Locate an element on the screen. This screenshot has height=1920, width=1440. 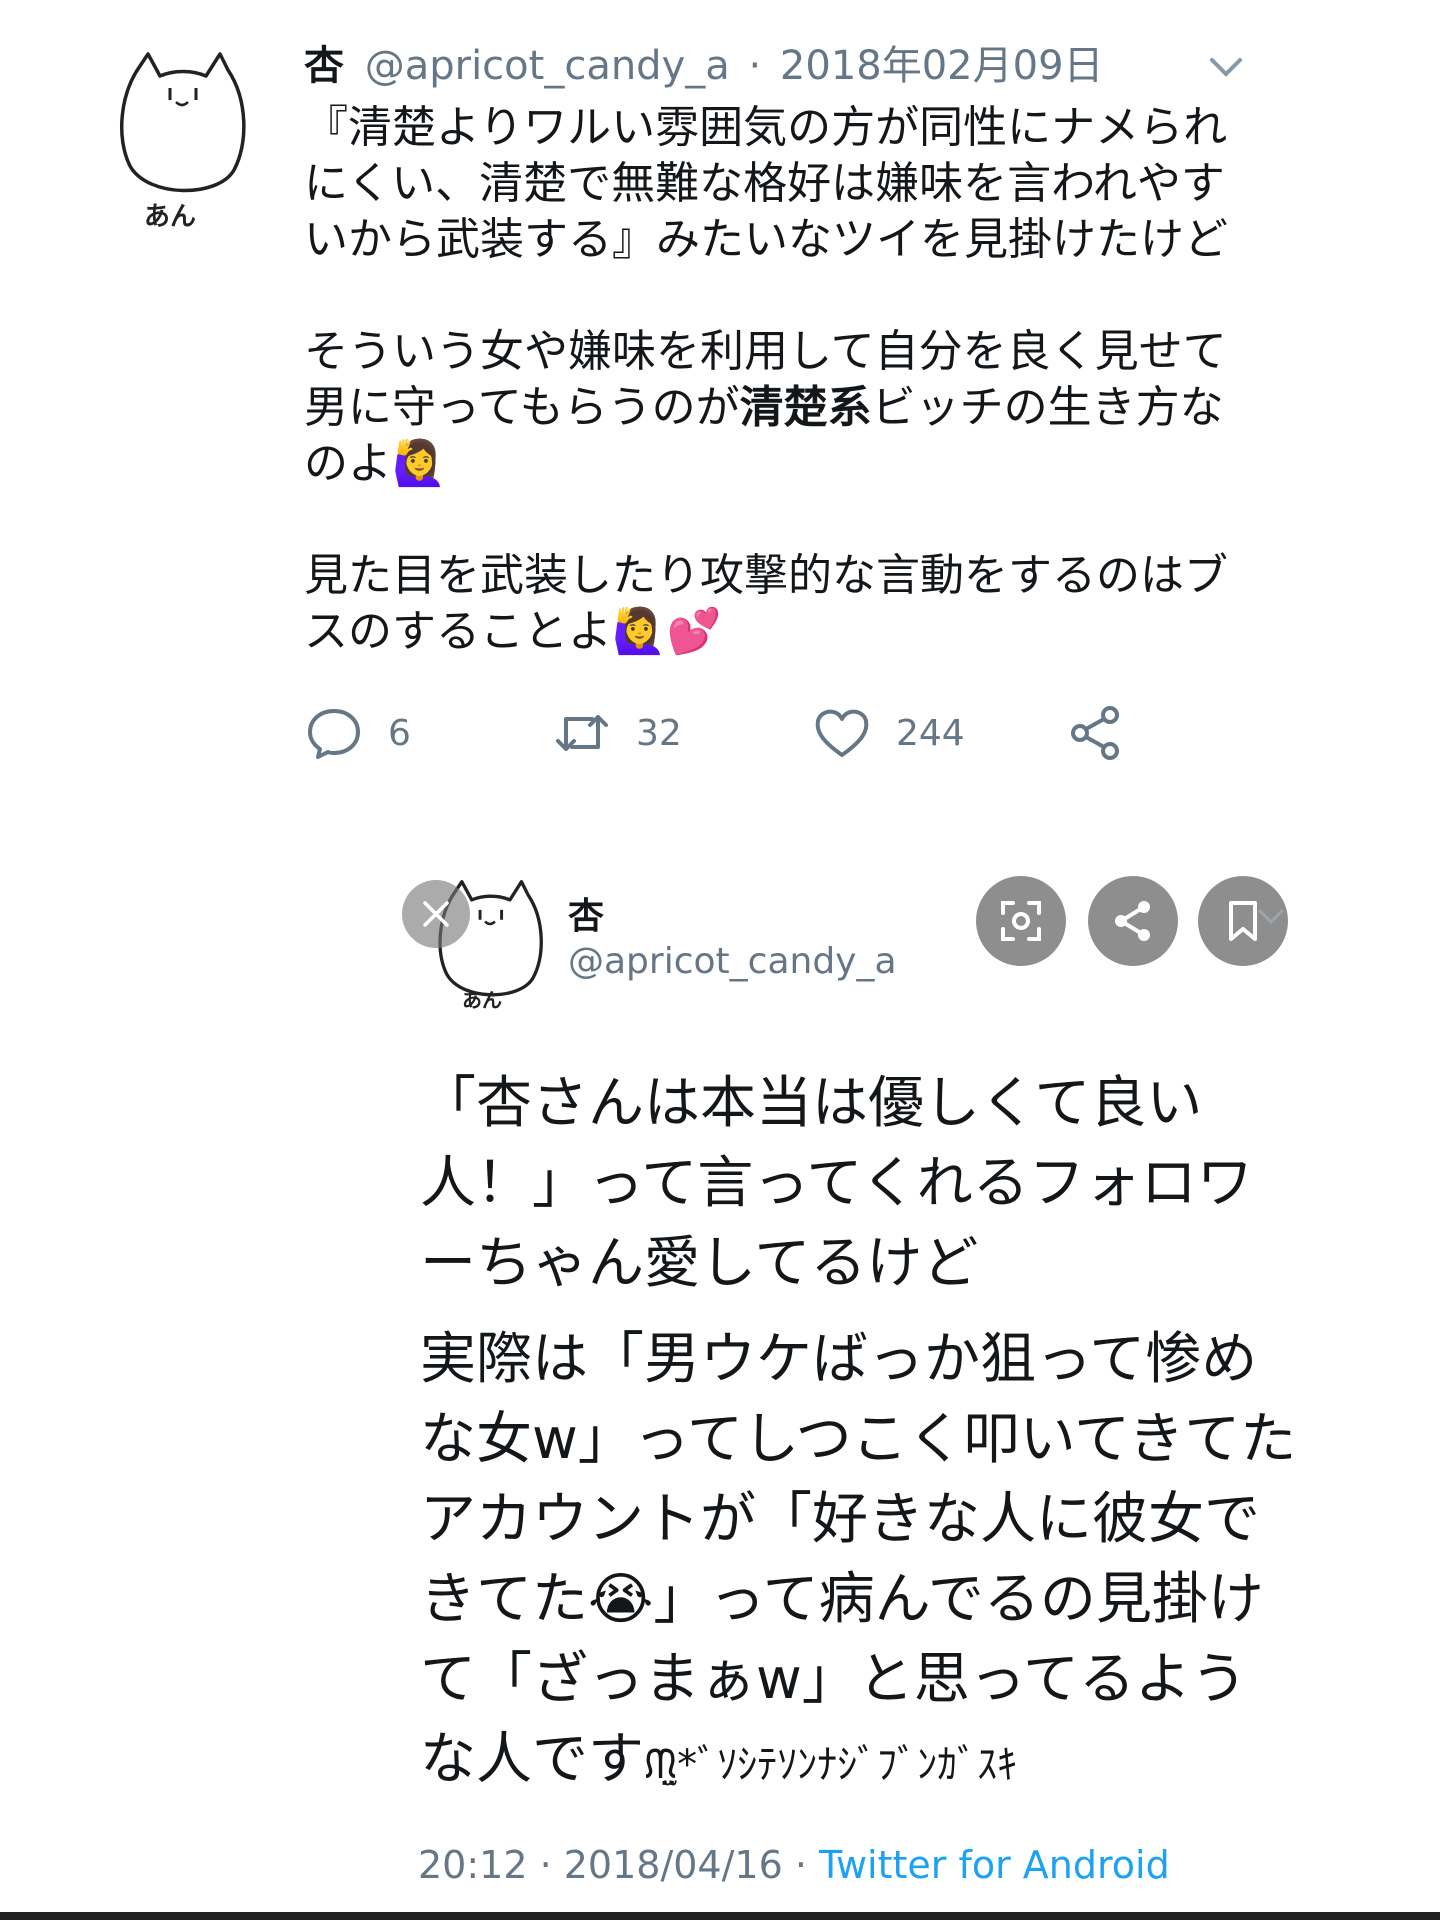
tweet-actions: 6 32 244 is located at coordinates (744, 733).